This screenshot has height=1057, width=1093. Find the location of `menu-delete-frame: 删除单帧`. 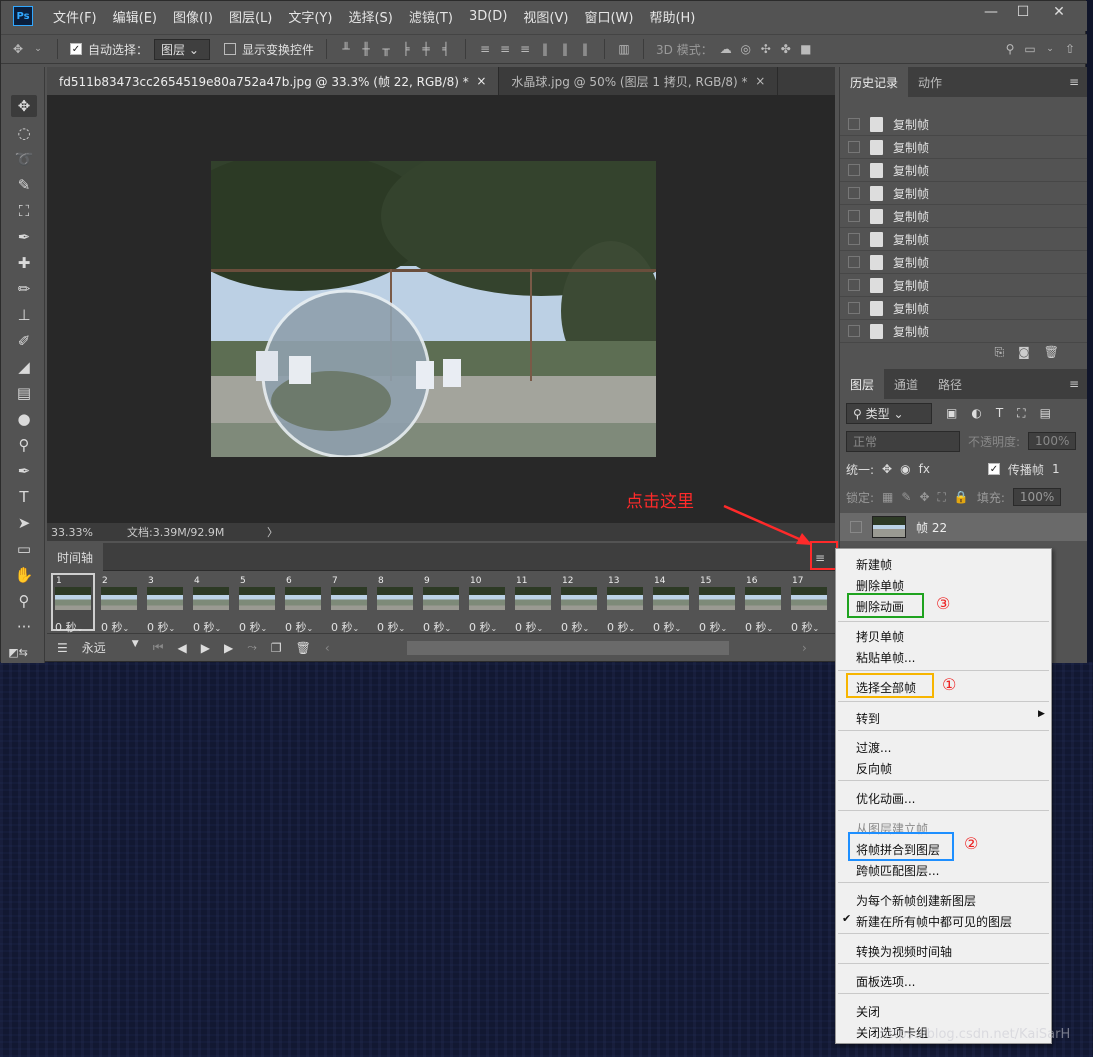

menu-delete-frame: 删除单帧 is located at coordinates (880, 585).